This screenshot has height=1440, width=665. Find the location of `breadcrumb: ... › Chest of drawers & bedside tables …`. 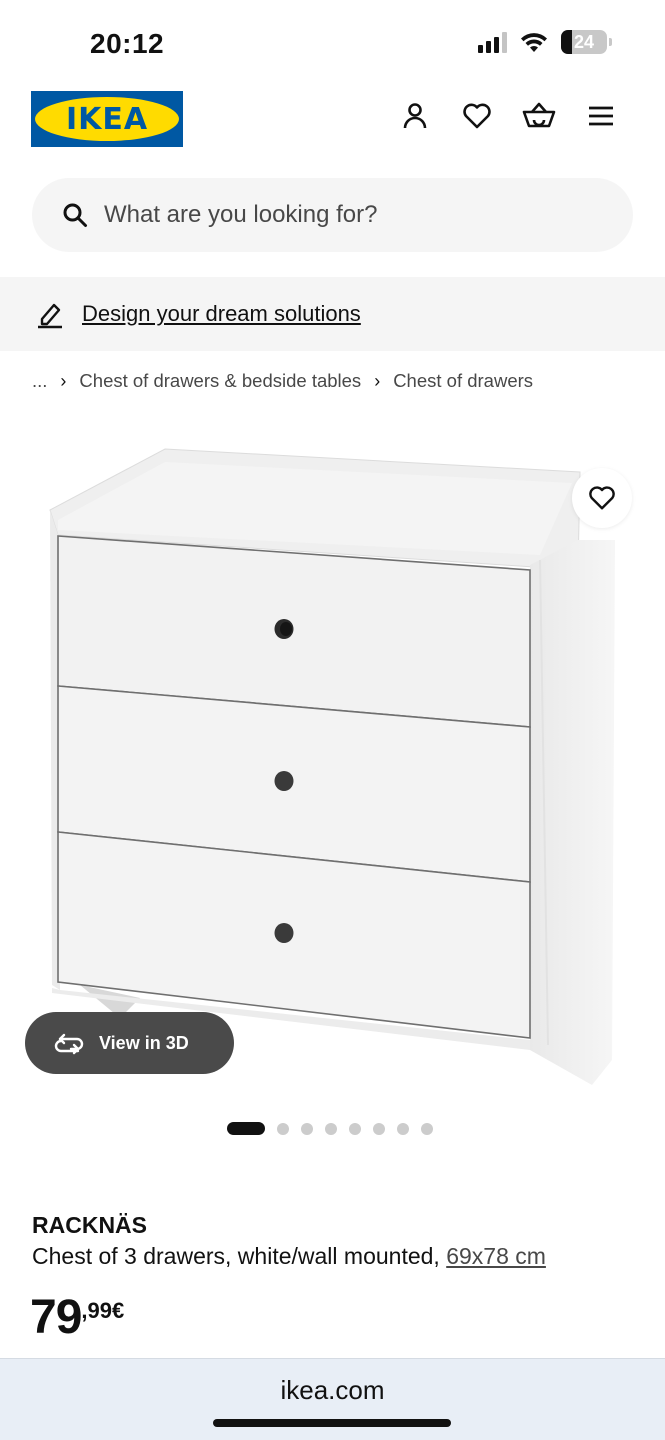

breadcrumb: ... › Chest of drawers & bedside tables … is located at coordinates (282, 381).